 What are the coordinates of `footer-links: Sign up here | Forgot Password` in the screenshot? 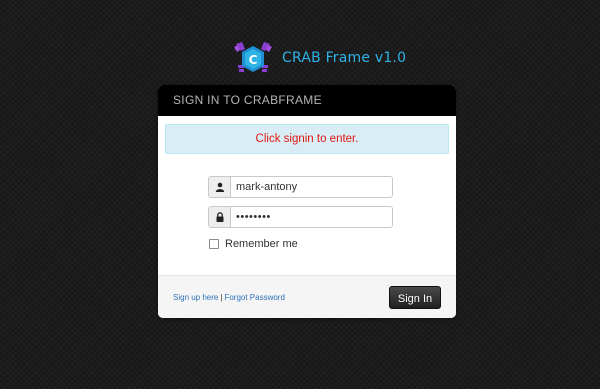 It's located at (229, 297).